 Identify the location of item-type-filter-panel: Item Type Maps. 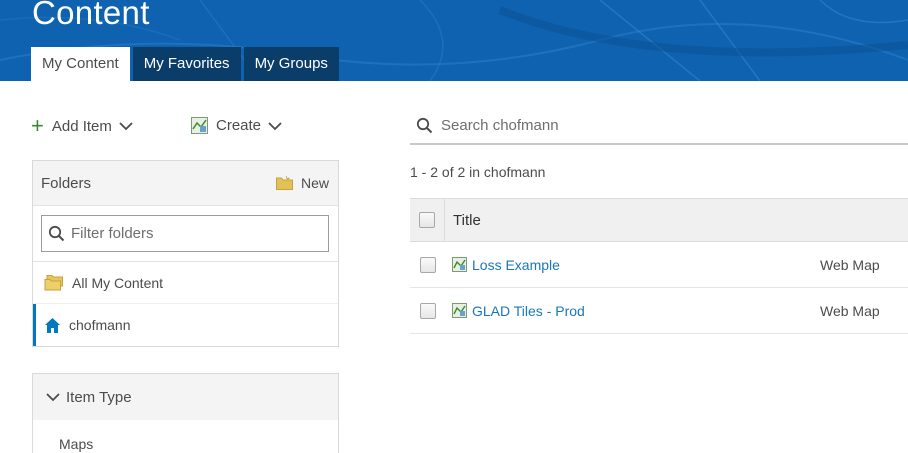
(185, 413).